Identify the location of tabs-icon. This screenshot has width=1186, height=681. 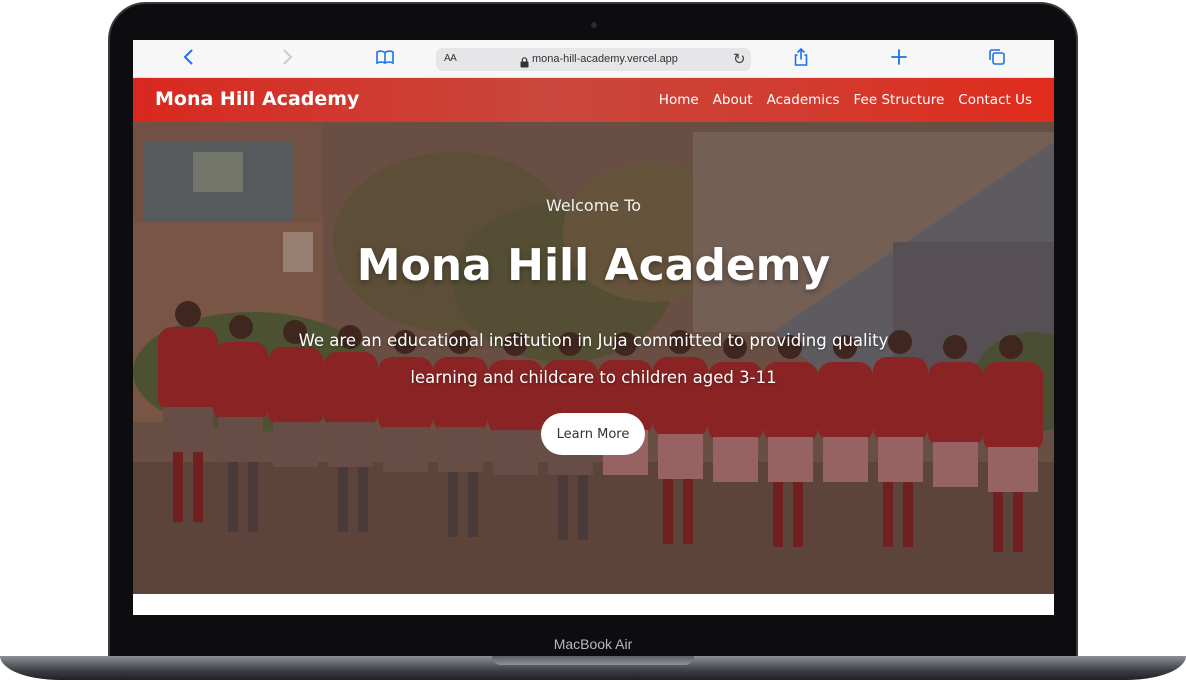
(997, 58).